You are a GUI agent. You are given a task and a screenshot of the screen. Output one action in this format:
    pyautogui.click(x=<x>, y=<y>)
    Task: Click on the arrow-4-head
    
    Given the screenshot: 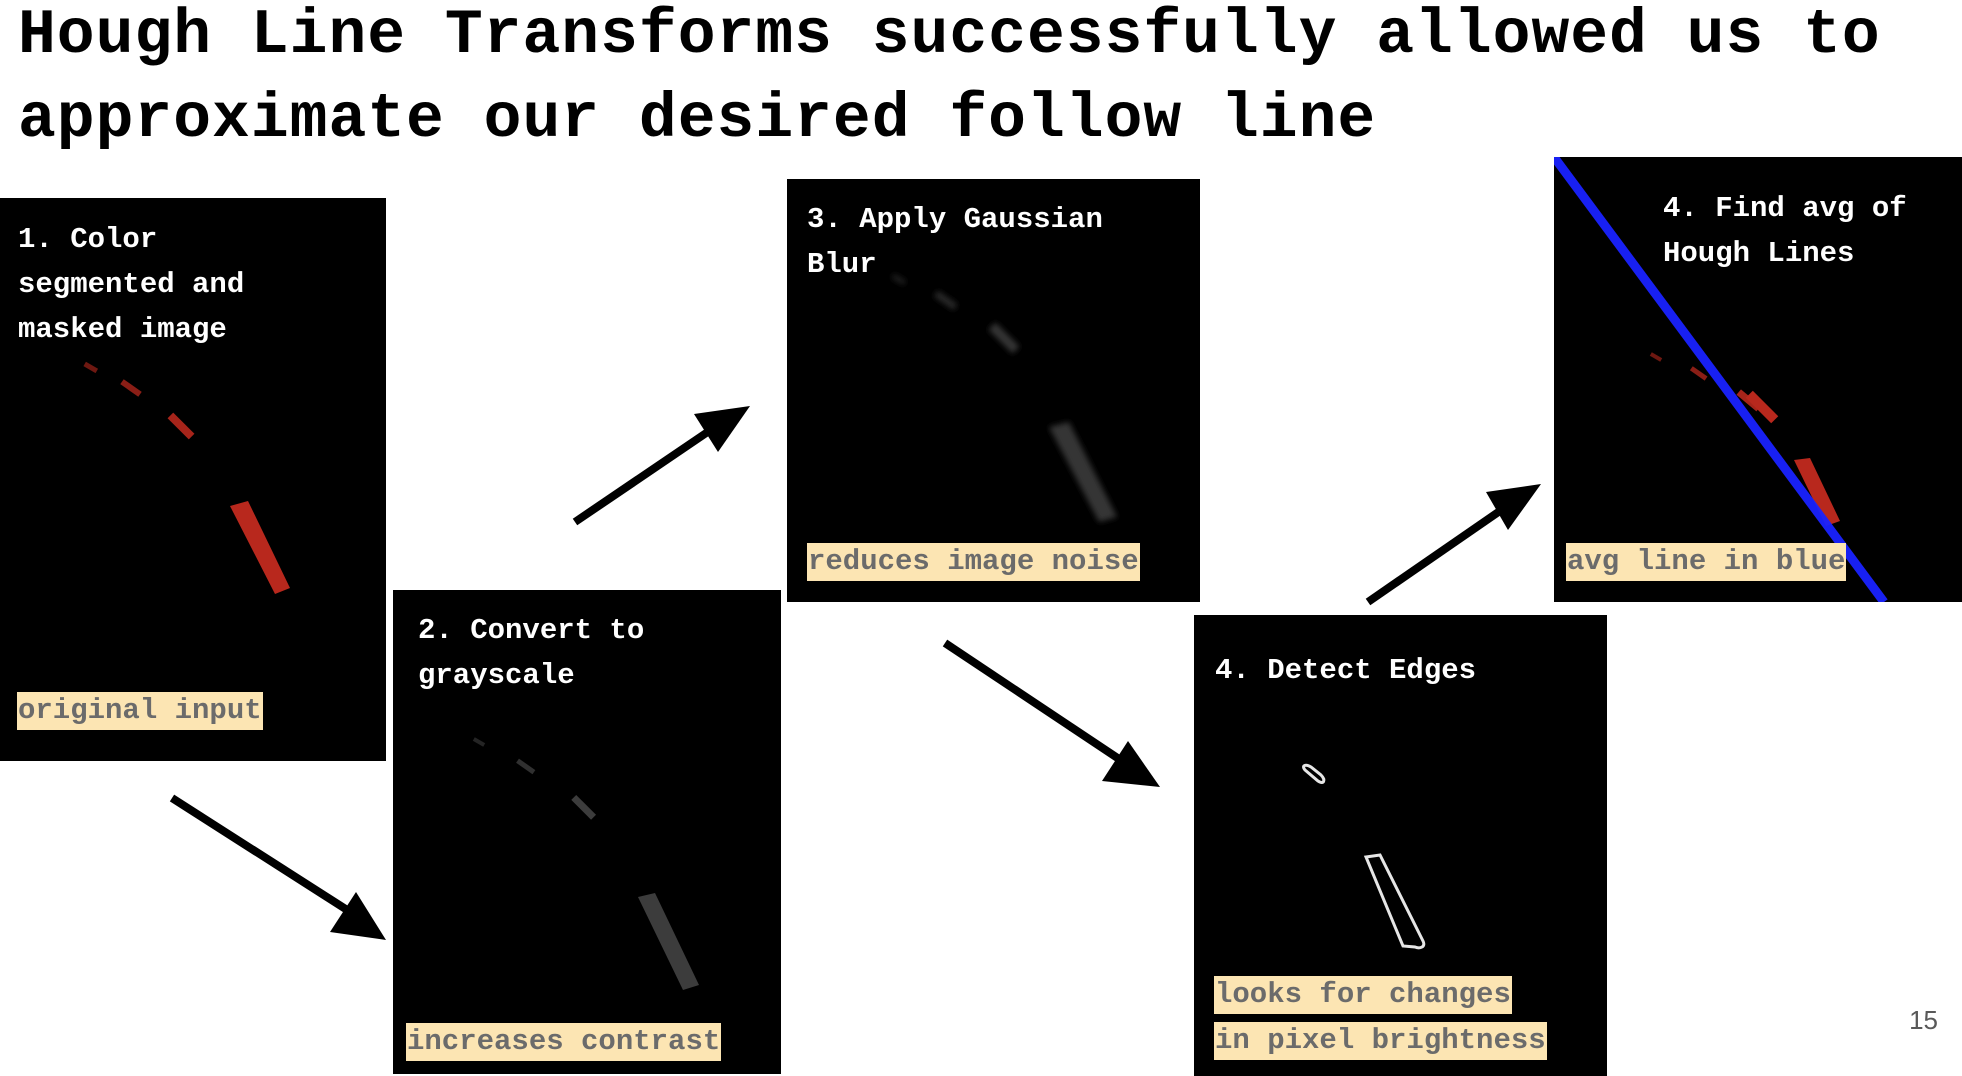 What is the action you would take?
    pyautogui.click(x=1513, y=507)
    